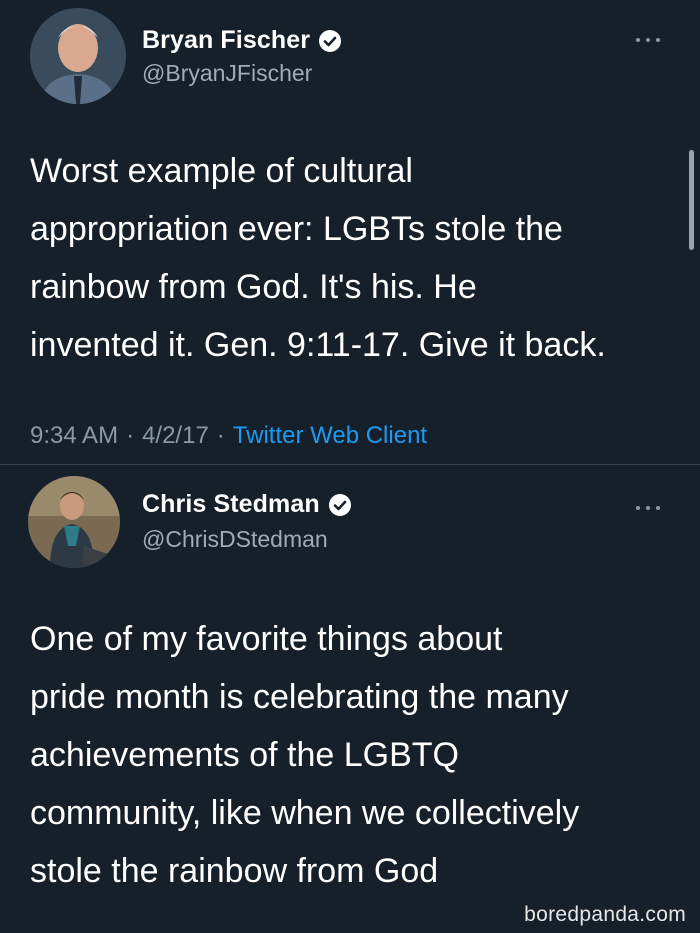 The width and height of the screenshot is (700, 933). Describe the element at coordinates (228, 436) in the screenshot. I see `tweet-meta: 9:34 AM · 4/2/17 · Twitter Web Client` at that location.